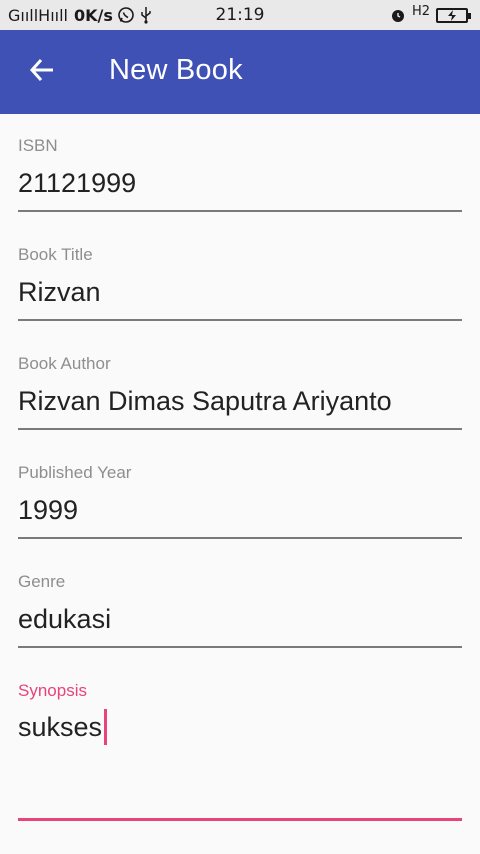 The height and width of the screenshot is (854, 480). What do you see at coordinates (420, 11) in the screenshot?
I see `h2-indicator: H2` at bounding box center [420, 11].